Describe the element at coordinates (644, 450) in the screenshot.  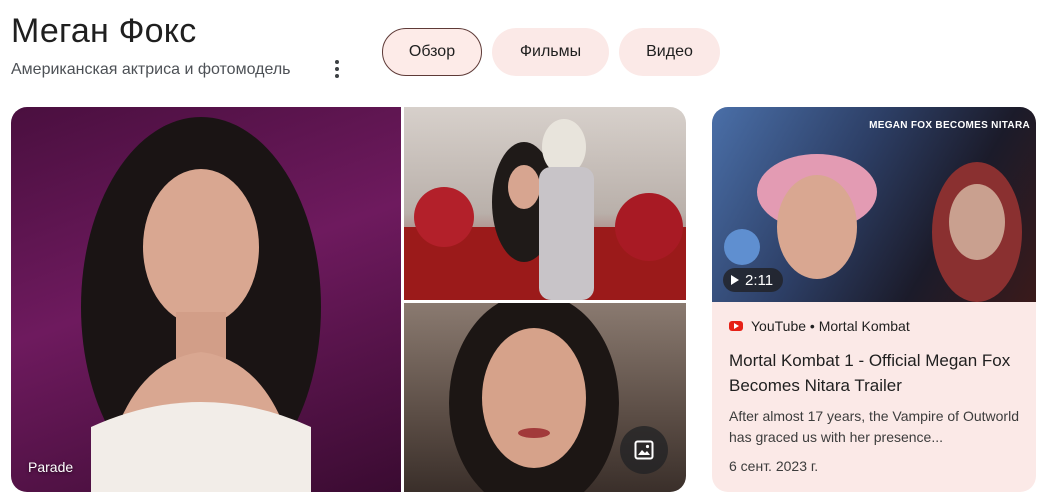
I see `image-icon` at that location.